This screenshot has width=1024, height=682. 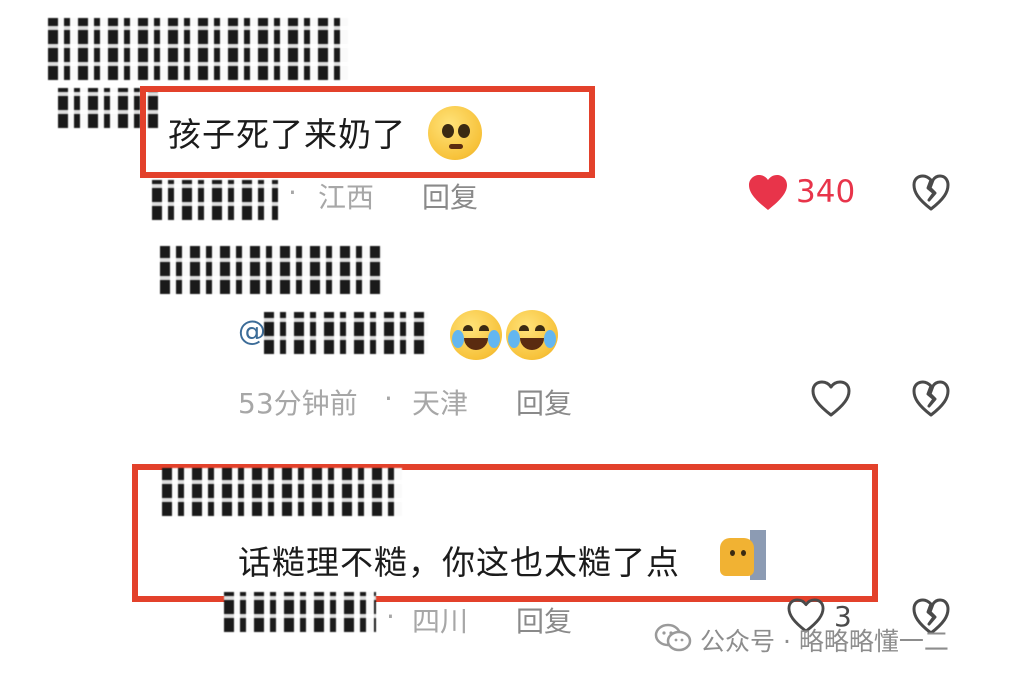 What do you see at coordinates (824, 641) in the screenshot?
I see `watermark-text: 公众号 · 略略略懂一二` at bounding box center [824, 641].